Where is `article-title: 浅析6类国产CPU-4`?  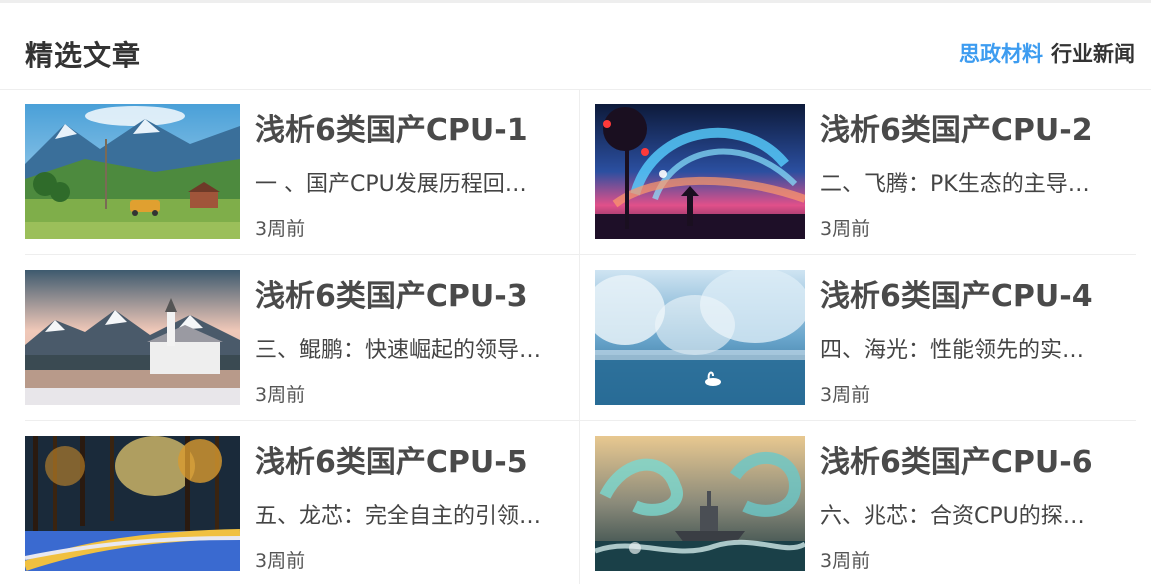 article-title: 浅析6类国产CPU-4 is located at coordinates (956, 293).